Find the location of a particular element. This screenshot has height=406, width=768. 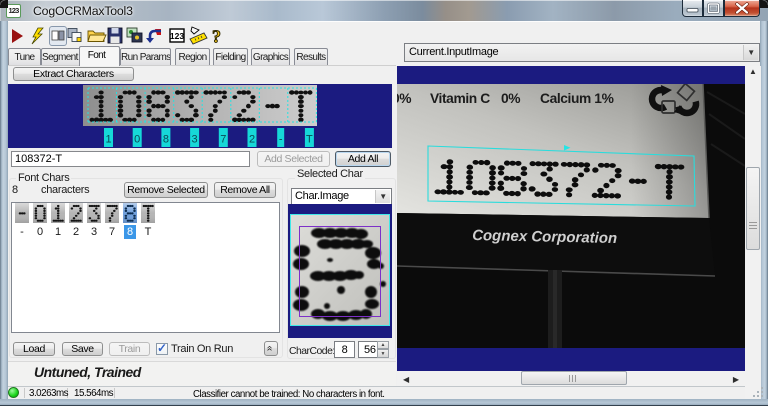

svg-text: 2 is located at coordinates (252, 140).